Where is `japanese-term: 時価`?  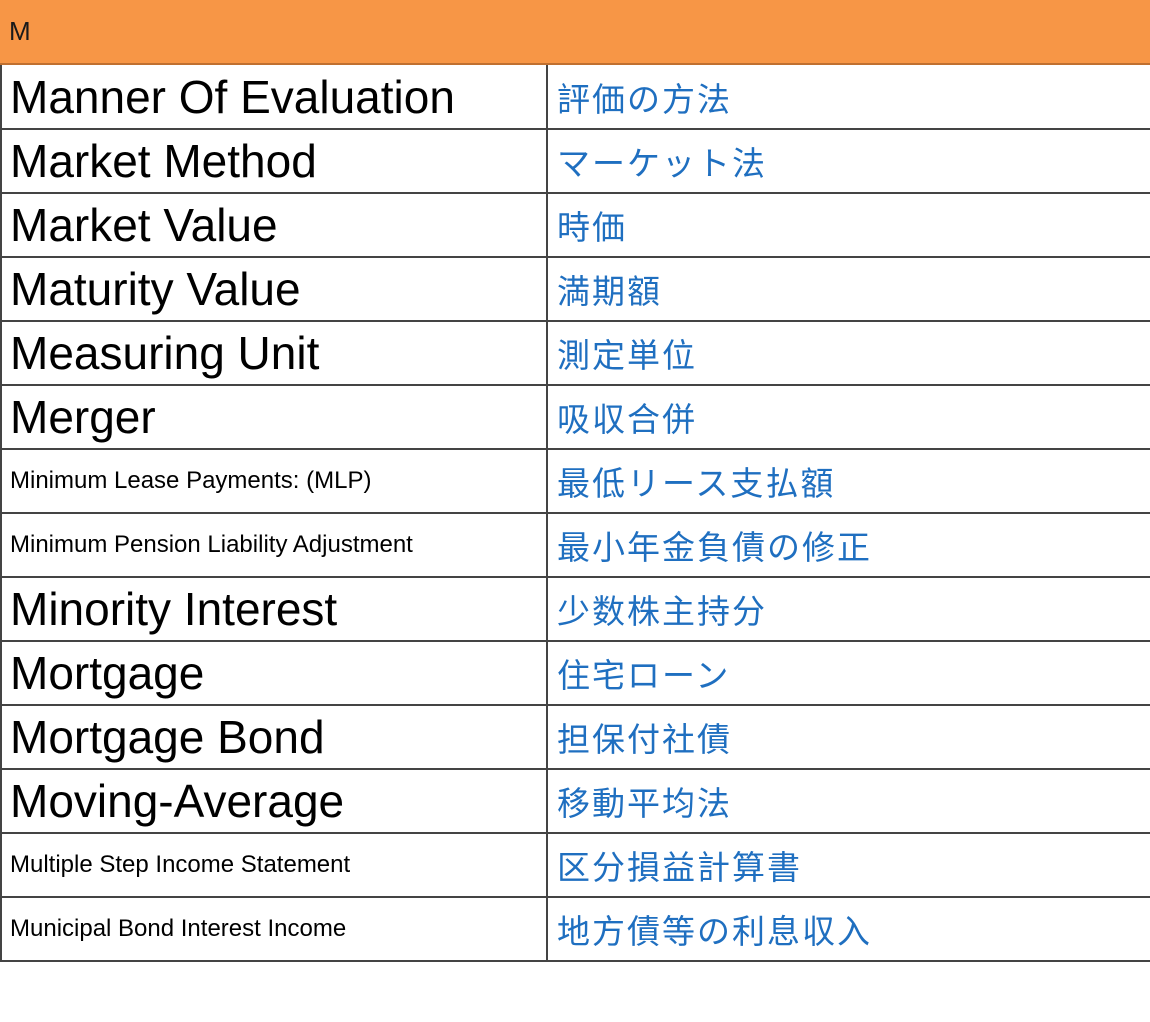 japanese-term: 時価 is located at coordinates (848, 225).